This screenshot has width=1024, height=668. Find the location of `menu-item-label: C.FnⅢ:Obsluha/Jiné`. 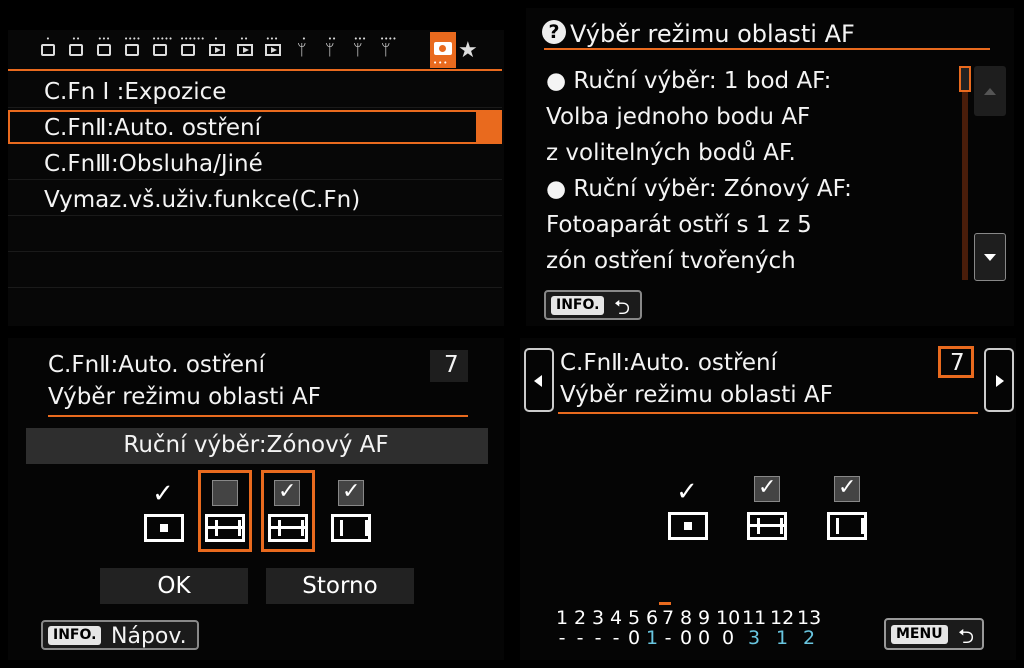

menu-item-label: C.FnⅢ:Obsluha/Jiné is located at coordinates (153, 164).